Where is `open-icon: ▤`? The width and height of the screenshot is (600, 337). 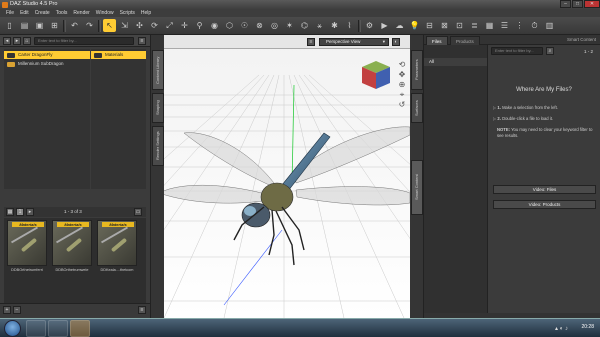
open-icon: ▤ is located at coordinates (24, 25).